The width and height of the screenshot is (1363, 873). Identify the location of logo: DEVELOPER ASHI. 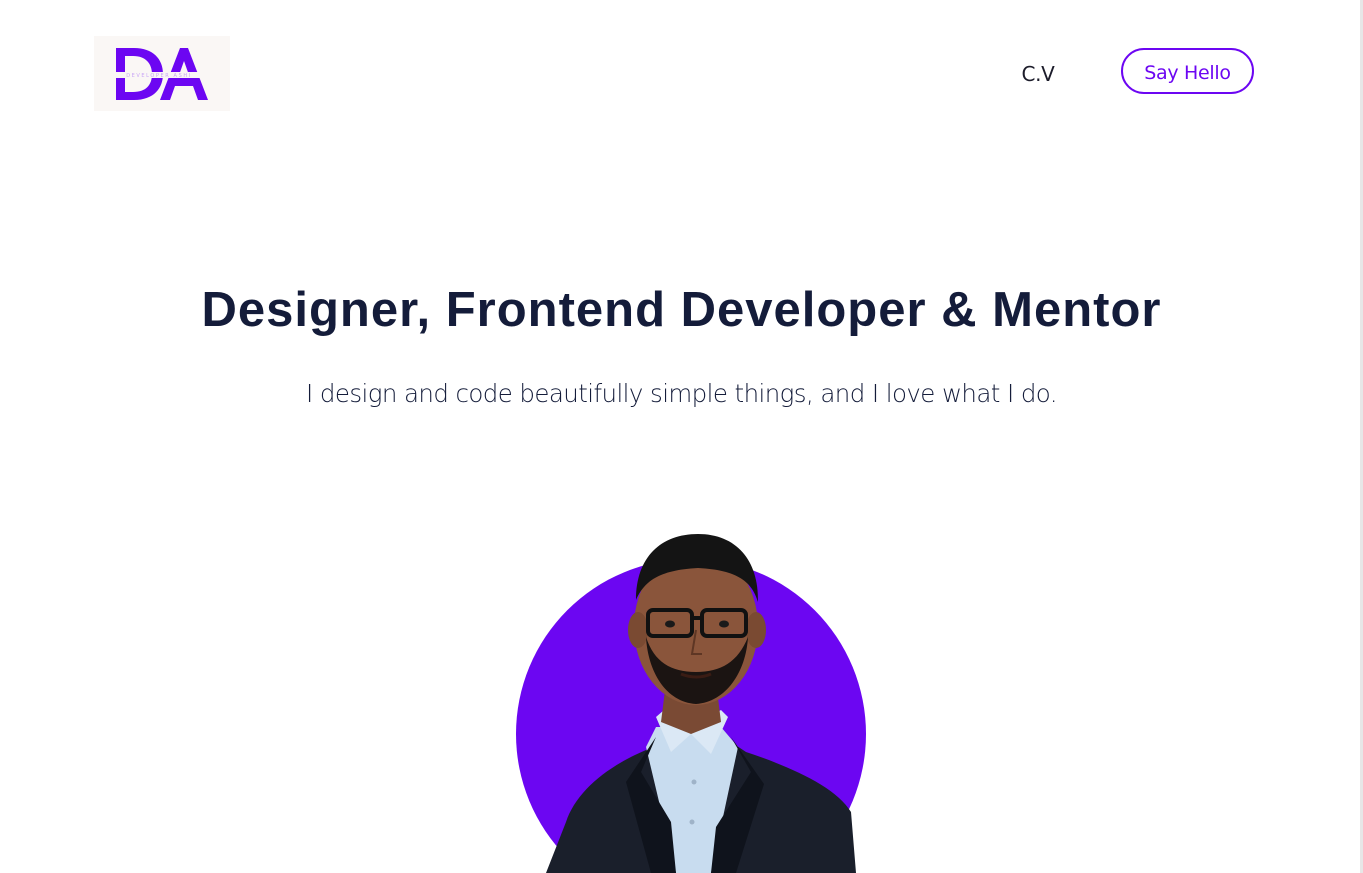
(162, 73).